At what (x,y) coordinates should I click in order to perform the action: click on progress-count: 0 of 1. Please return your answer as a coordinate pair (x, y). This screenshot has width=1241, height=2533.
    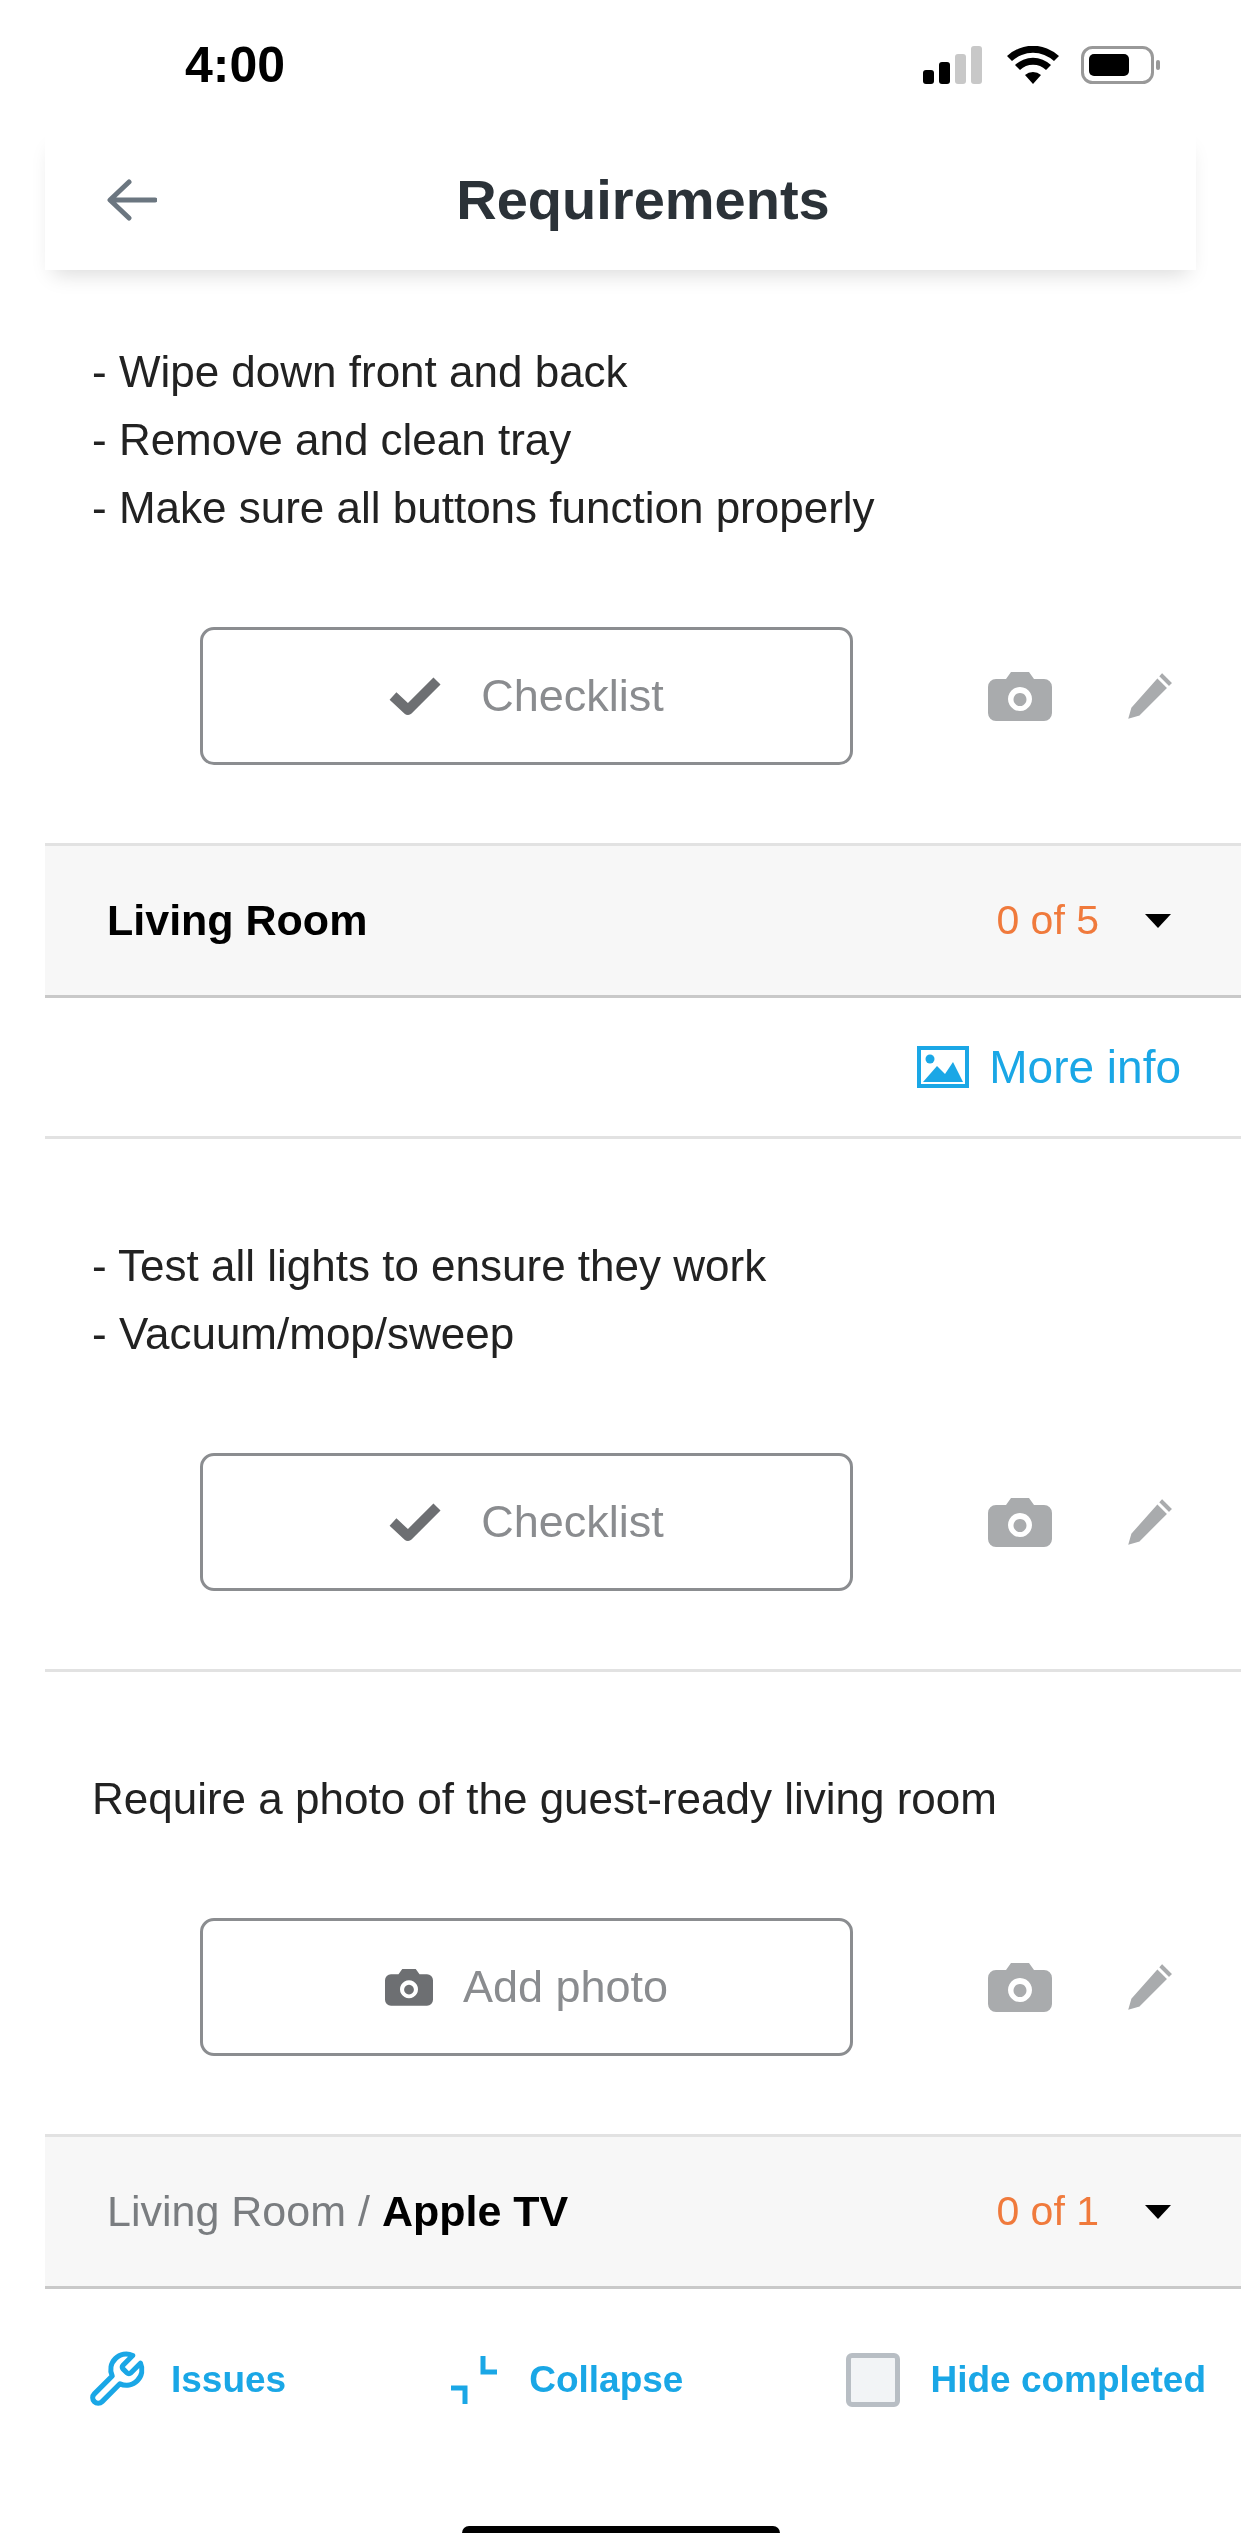
    Looking at the image, I should click on (1047, 2211).